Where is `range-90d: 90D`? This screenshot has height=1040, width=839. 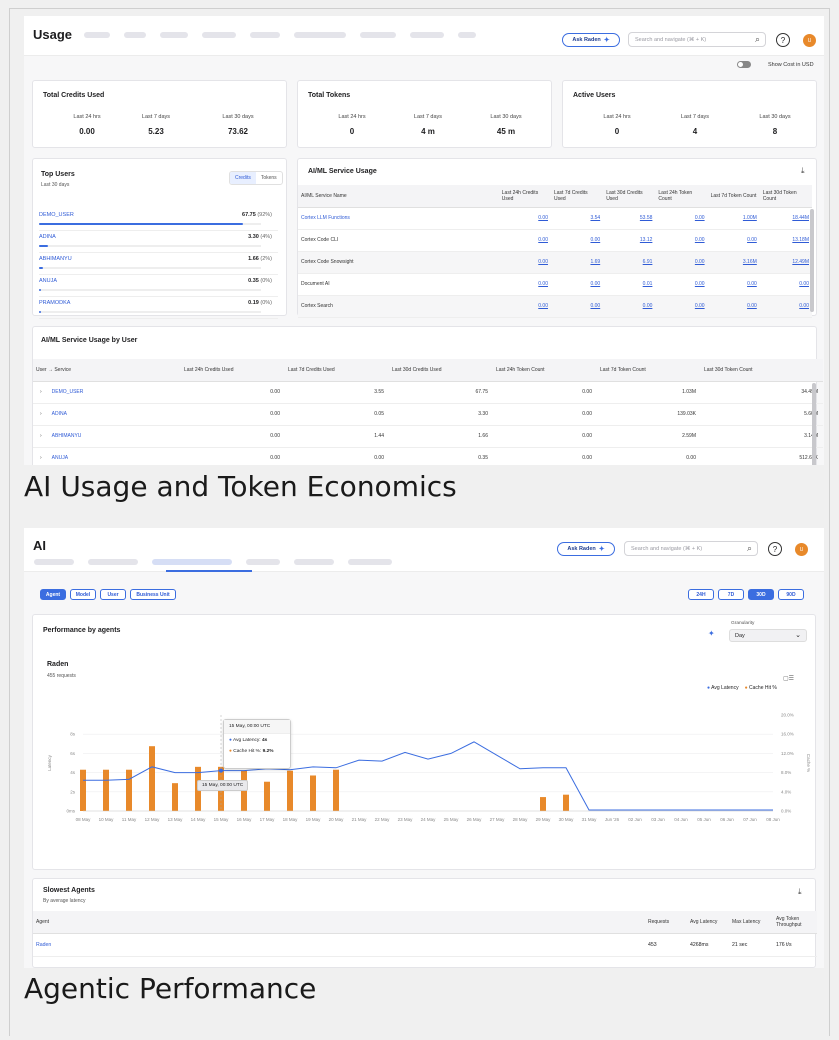 range-90d: 90D is located at coordinates (791, 594).